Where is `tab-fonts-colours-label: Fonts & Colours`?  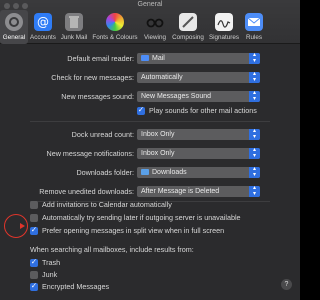 tab-fonts-colours-label: Fonts & Colours is located at coordinates (115, 37).